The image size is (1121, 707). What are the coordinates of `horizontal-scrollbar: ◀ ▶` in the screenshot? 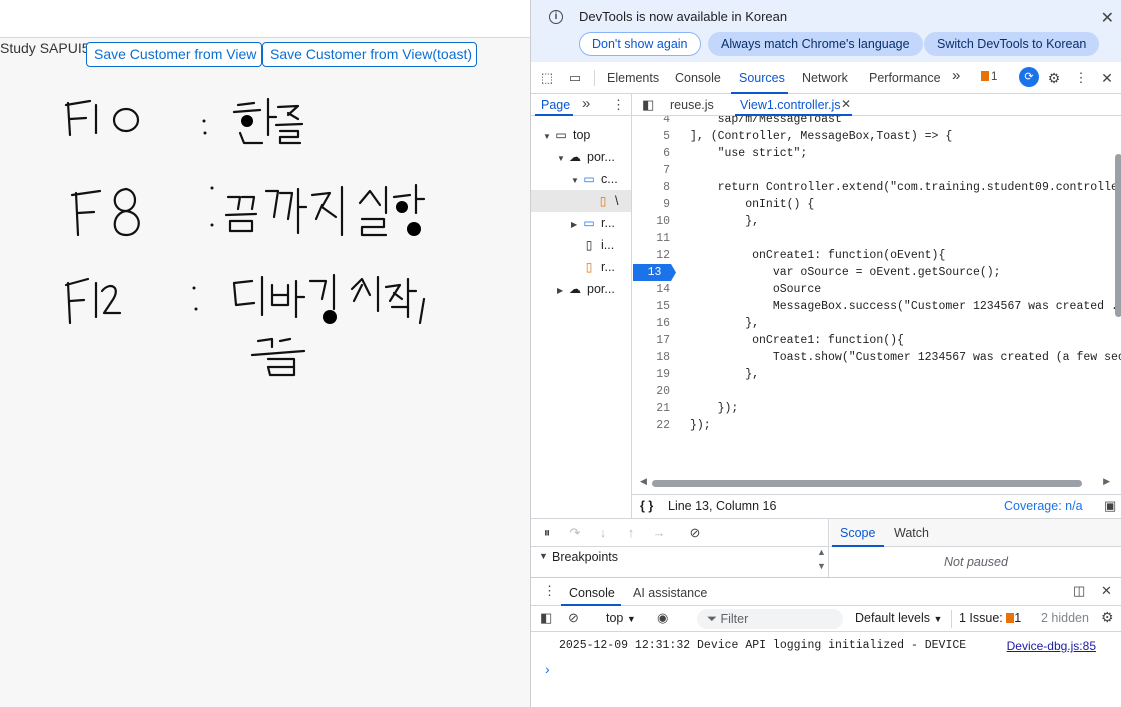 It's located at (875, 482).